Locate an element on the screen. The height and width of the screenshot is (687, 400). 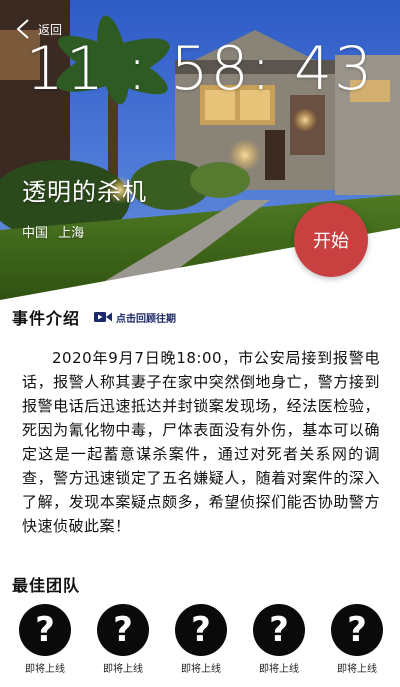
replay-label: 点击回顾往期 is located at coordinates (146, 319).